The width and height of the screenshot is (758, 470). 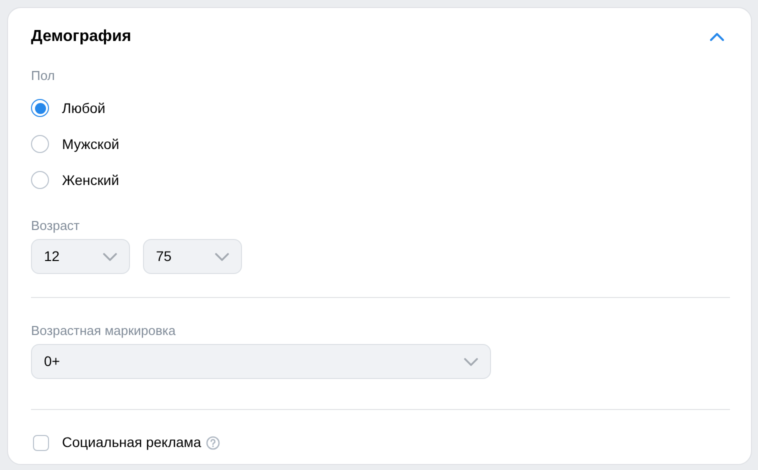 What do you see at coordinates (41, 442) in the screenshot?
I see `checkbox` at bounding box center [41, 442].